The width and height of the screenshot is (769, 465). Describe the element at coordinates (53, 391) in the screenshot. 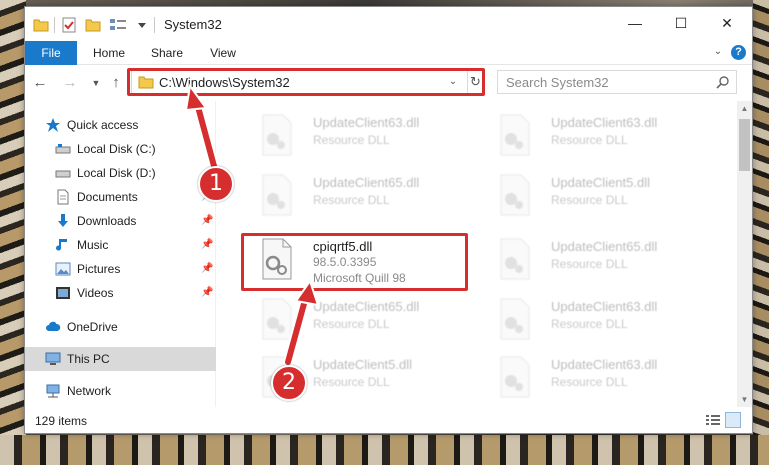

I see `network-icon` at that location.